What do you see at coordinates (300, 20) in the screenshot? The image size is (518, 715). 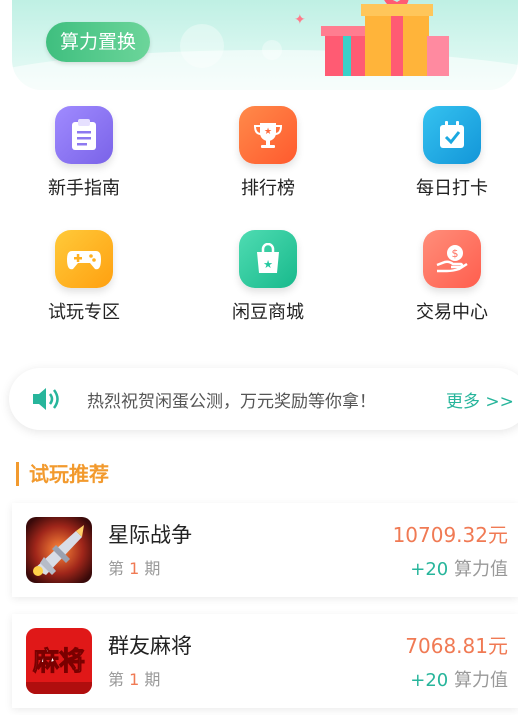 I see `sparkle-icon: ✦` at bounding box center [300, 20].